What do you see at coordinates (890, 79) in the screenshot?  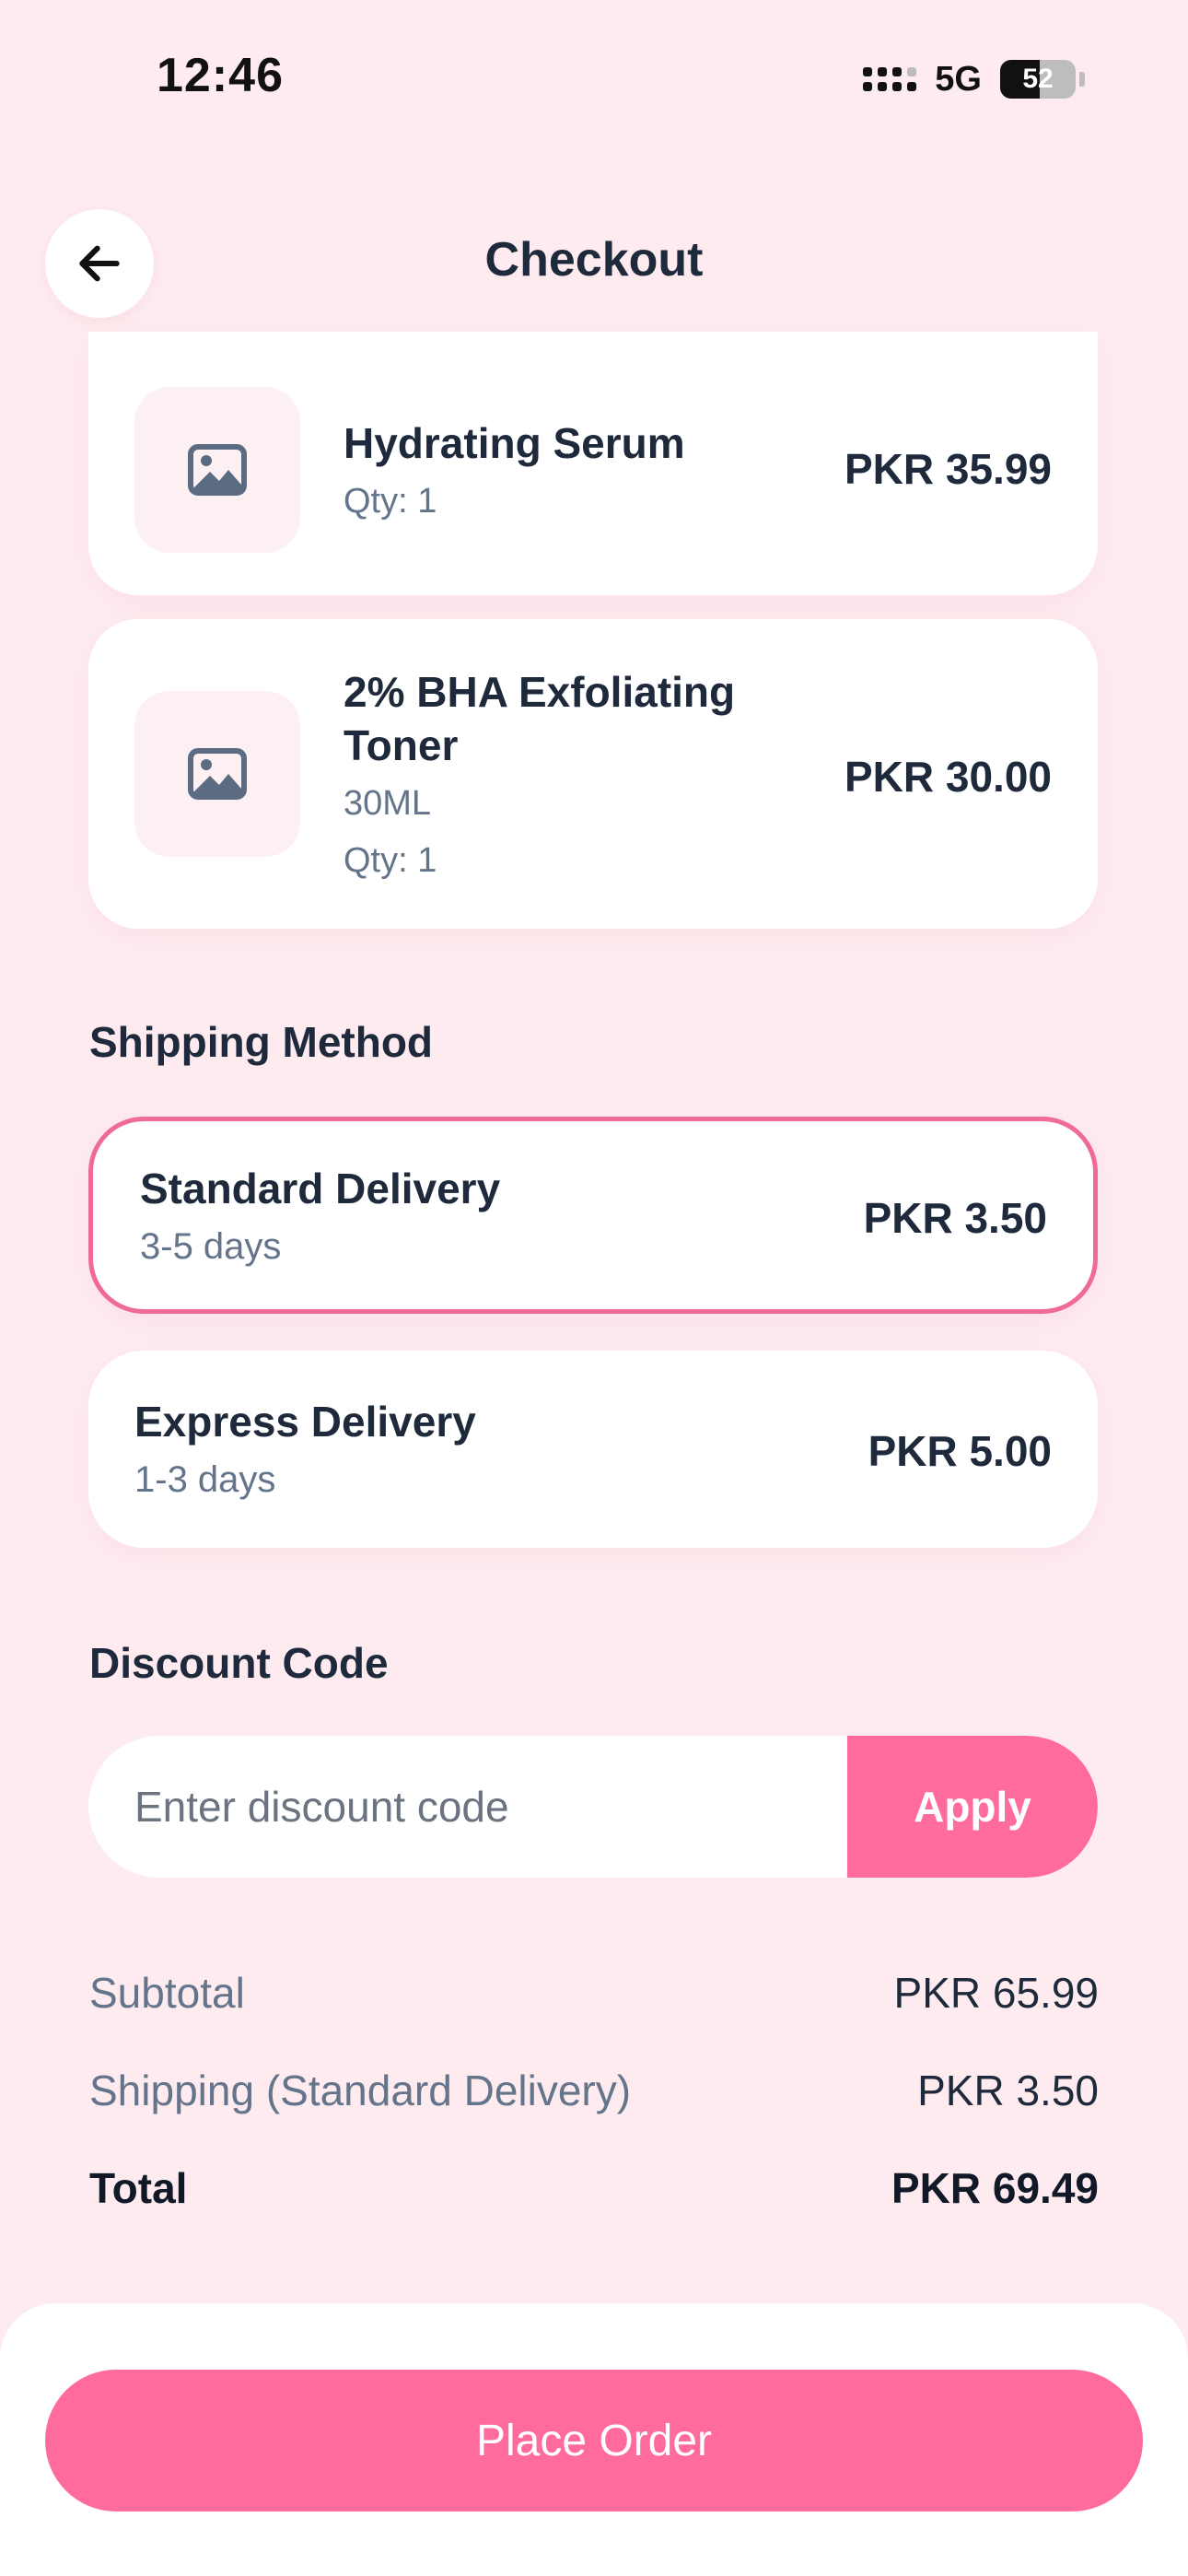 I see `signal-icon` at bounding box center [890, 79].